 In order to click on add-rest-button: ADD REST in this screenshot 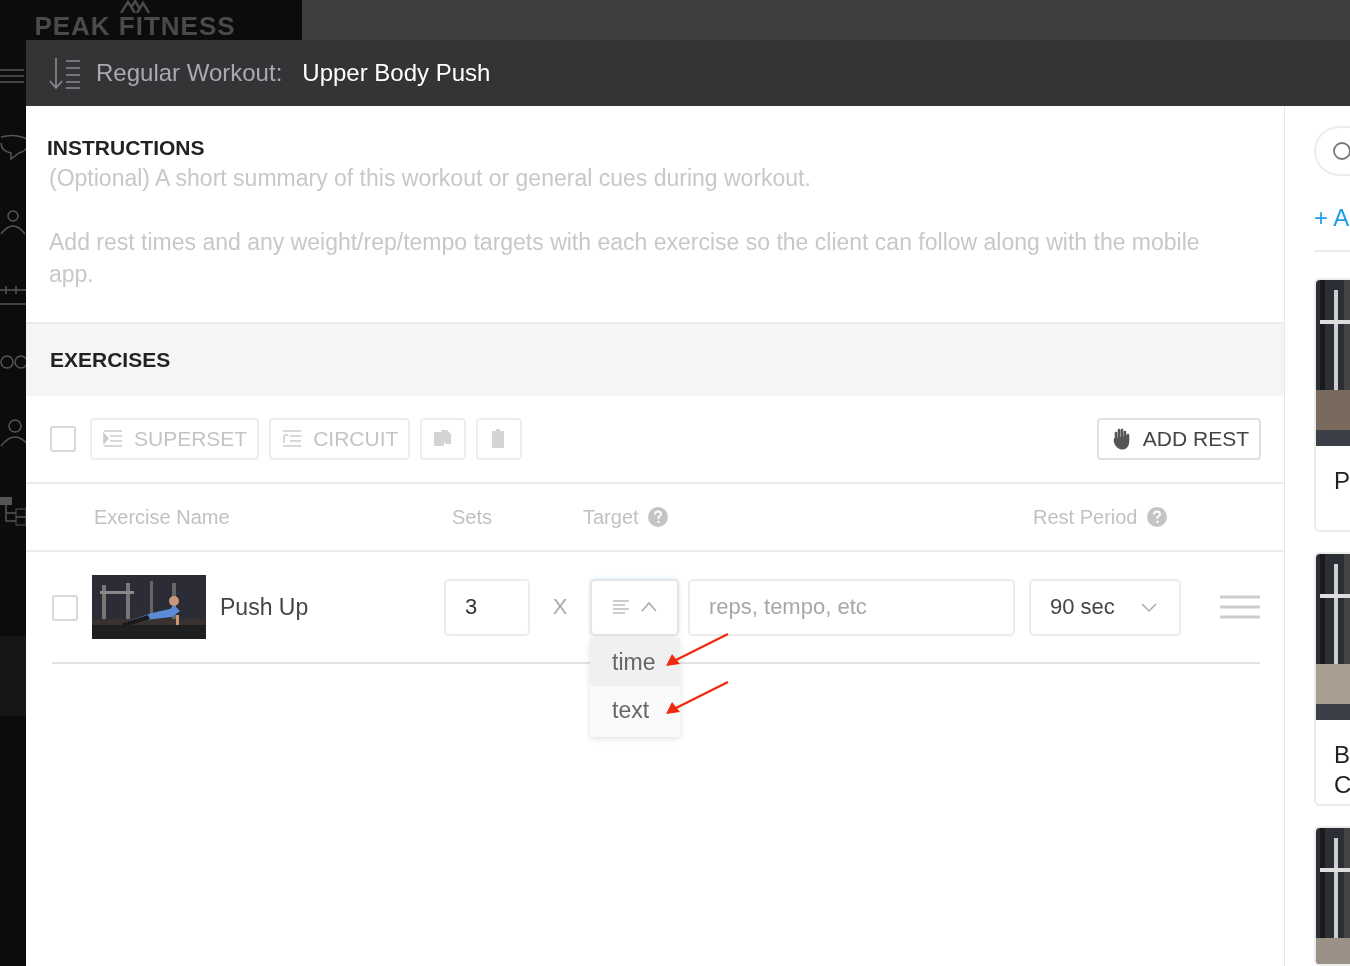, I will do `click(1178, 439)`.